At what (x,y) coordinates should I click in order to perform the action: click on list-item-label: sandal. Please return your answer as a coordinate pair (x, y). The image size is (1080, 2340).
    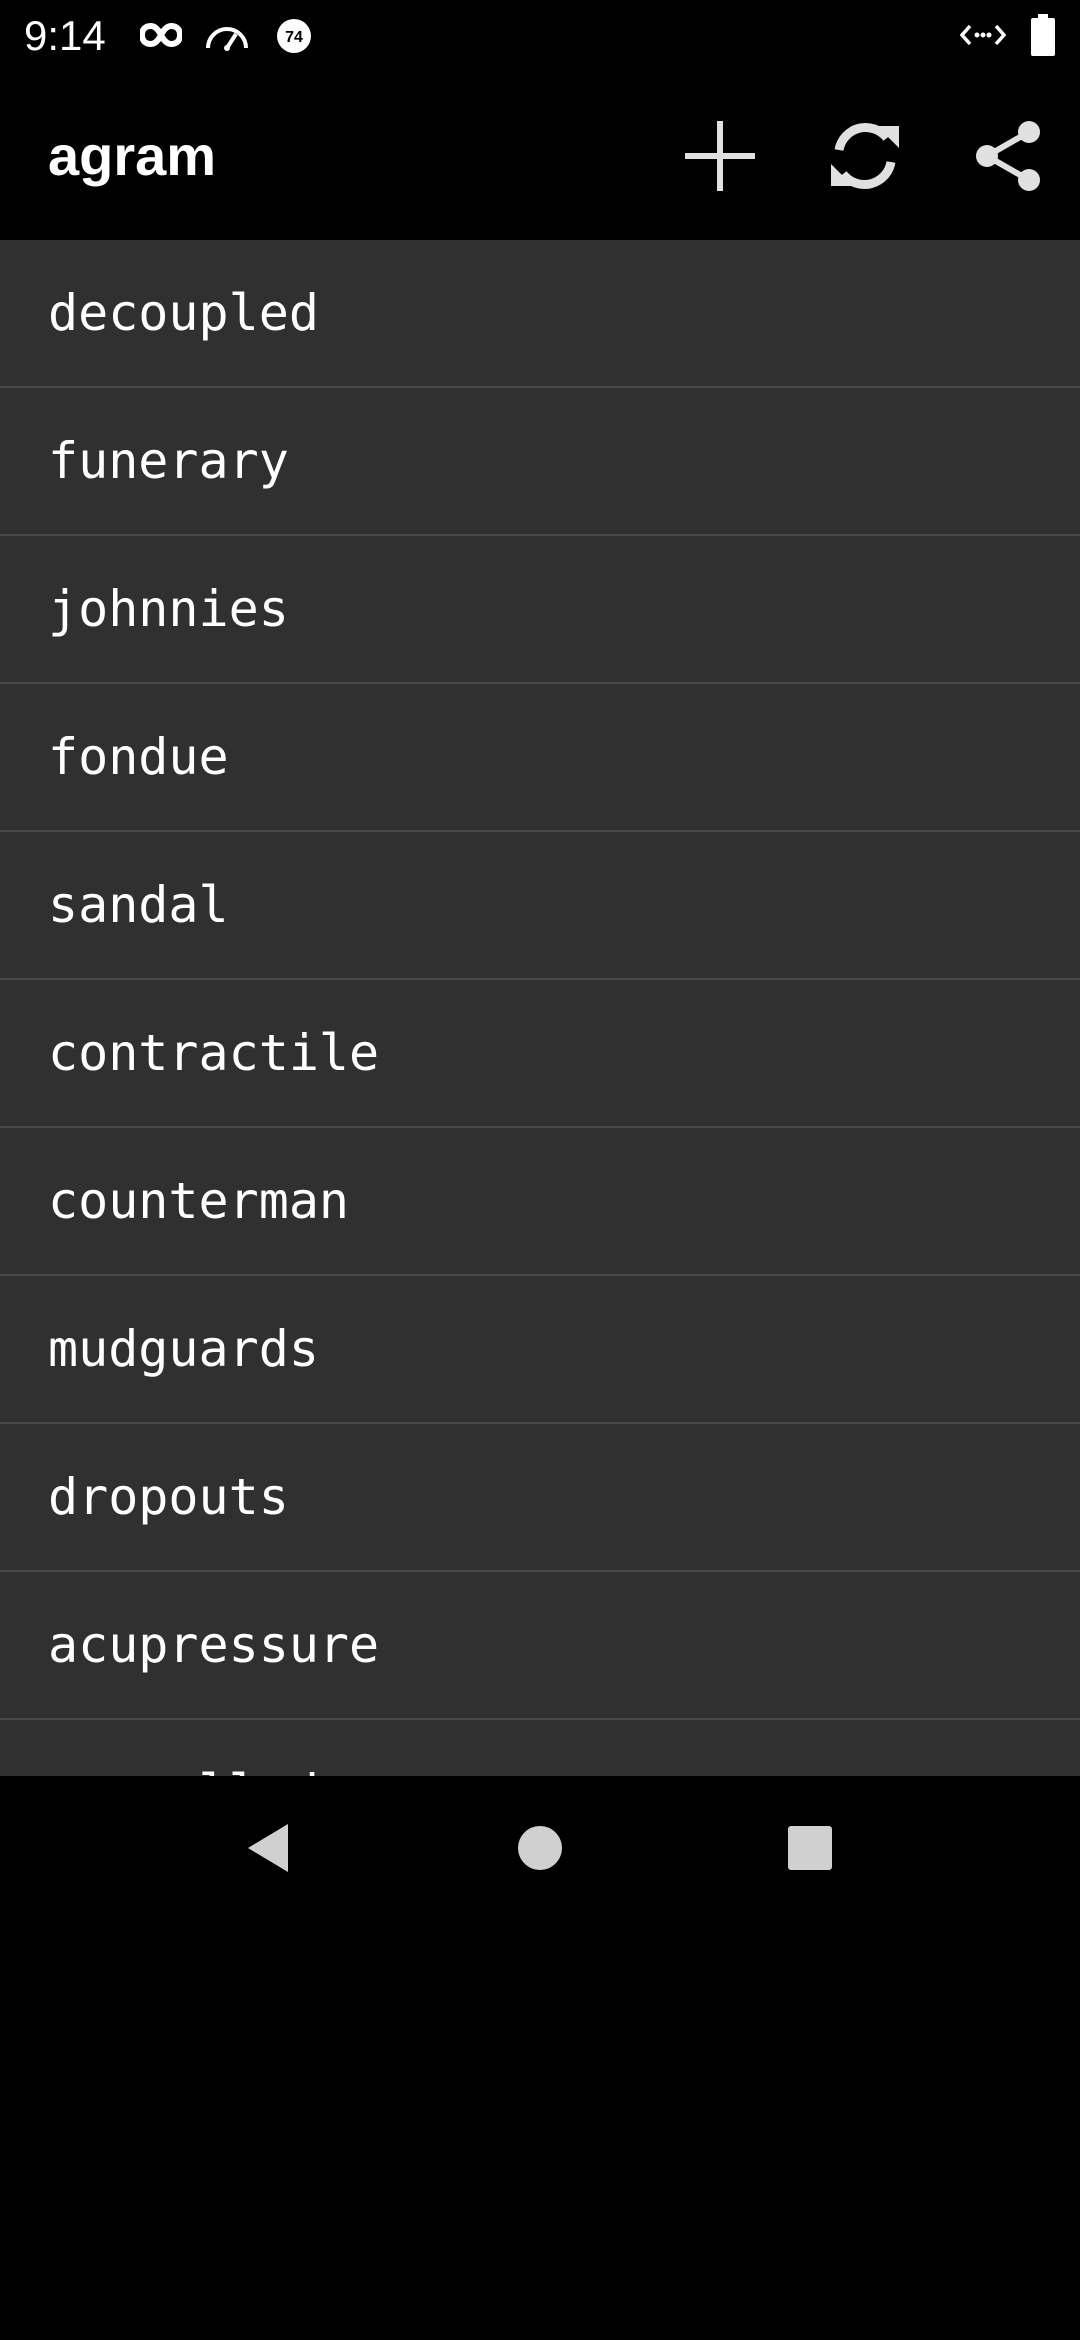
    Looking at the image, I should click on (138, 905).